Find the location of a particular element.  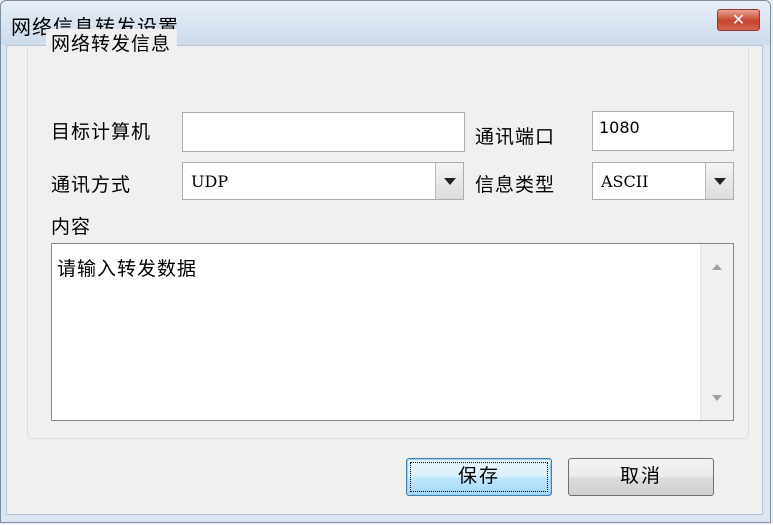

vertical-scrollbar is located at coordinates (716, 332).